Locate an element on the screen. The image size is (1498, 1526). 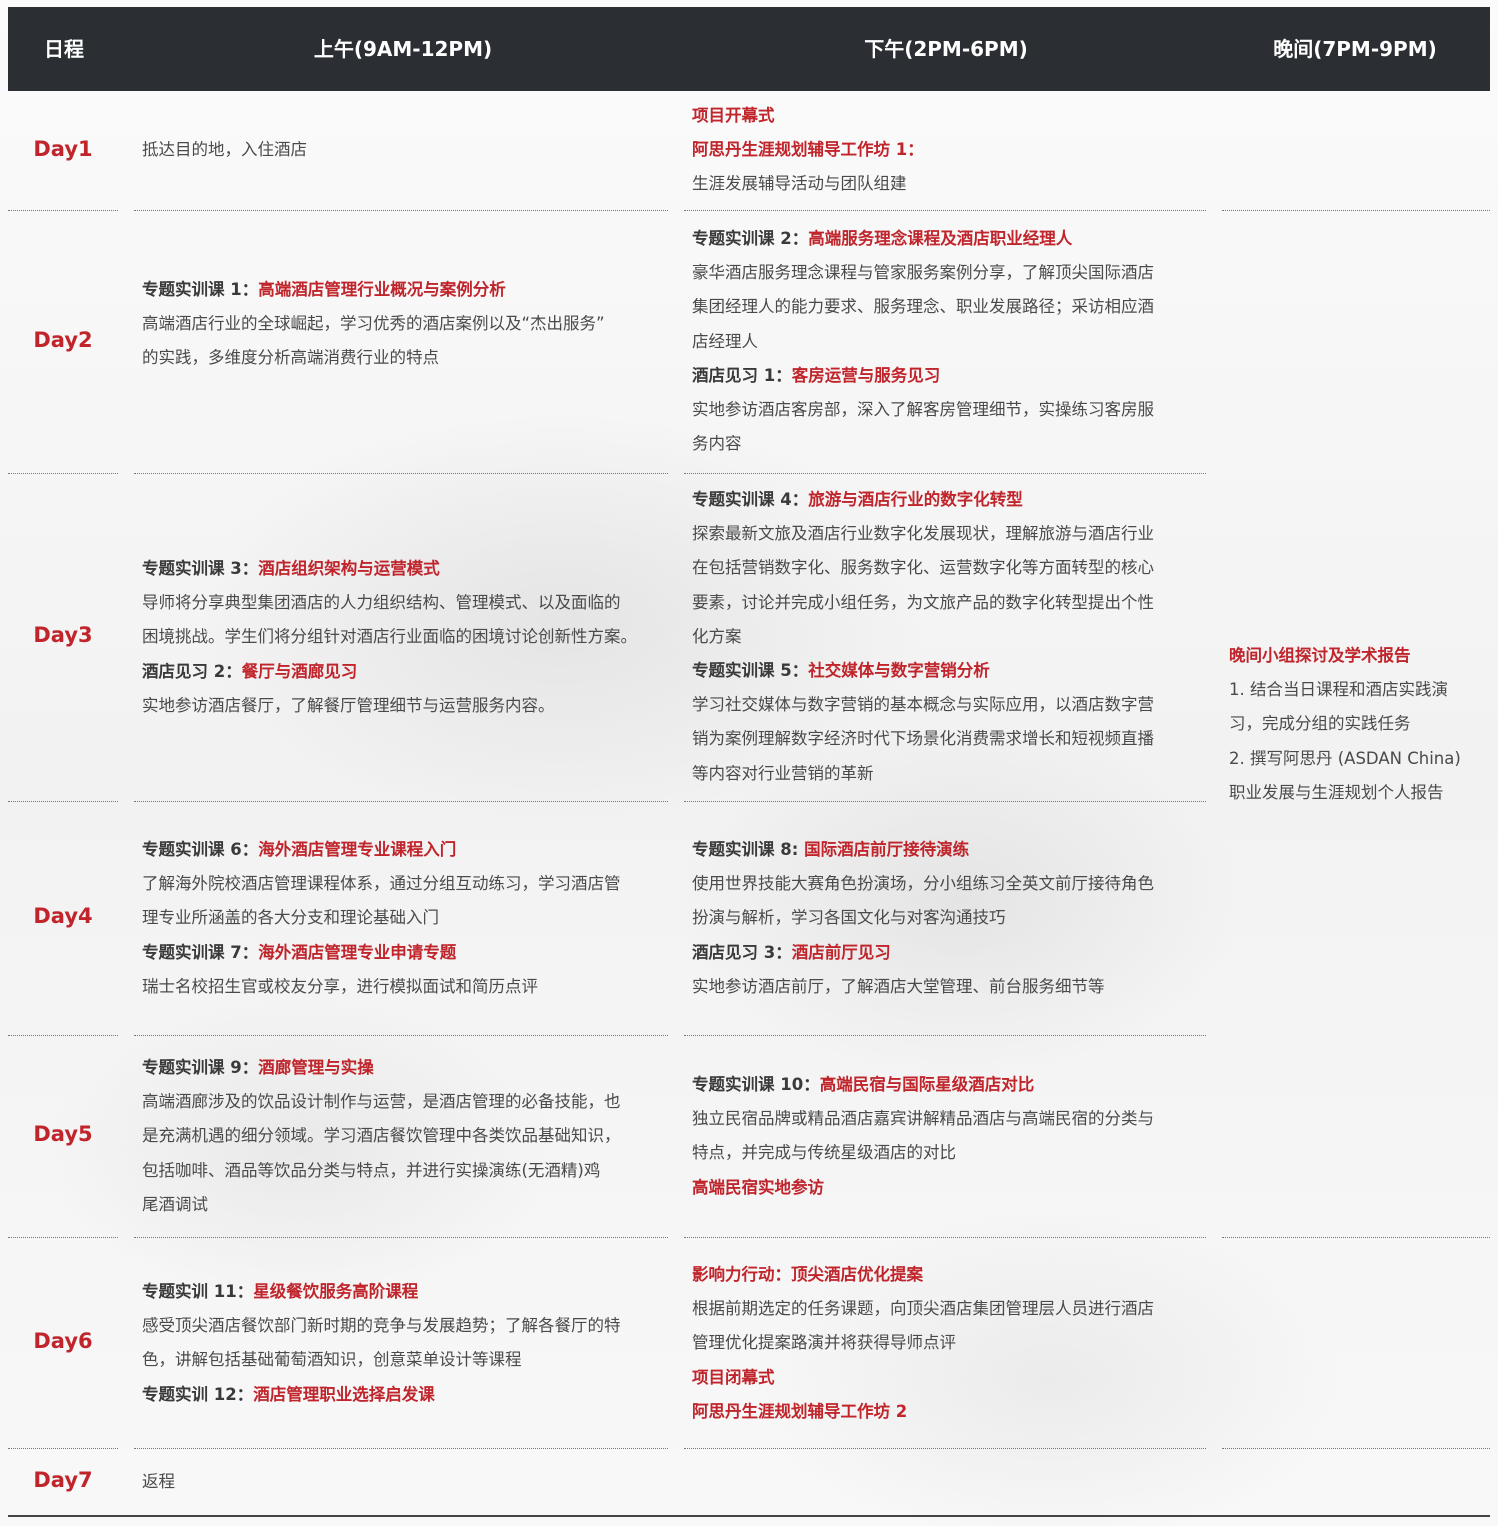
cell-text: 在包括营销数字化、服务数字化、运营数字化等方面转型的核心 is located at coordinates (923, 568).